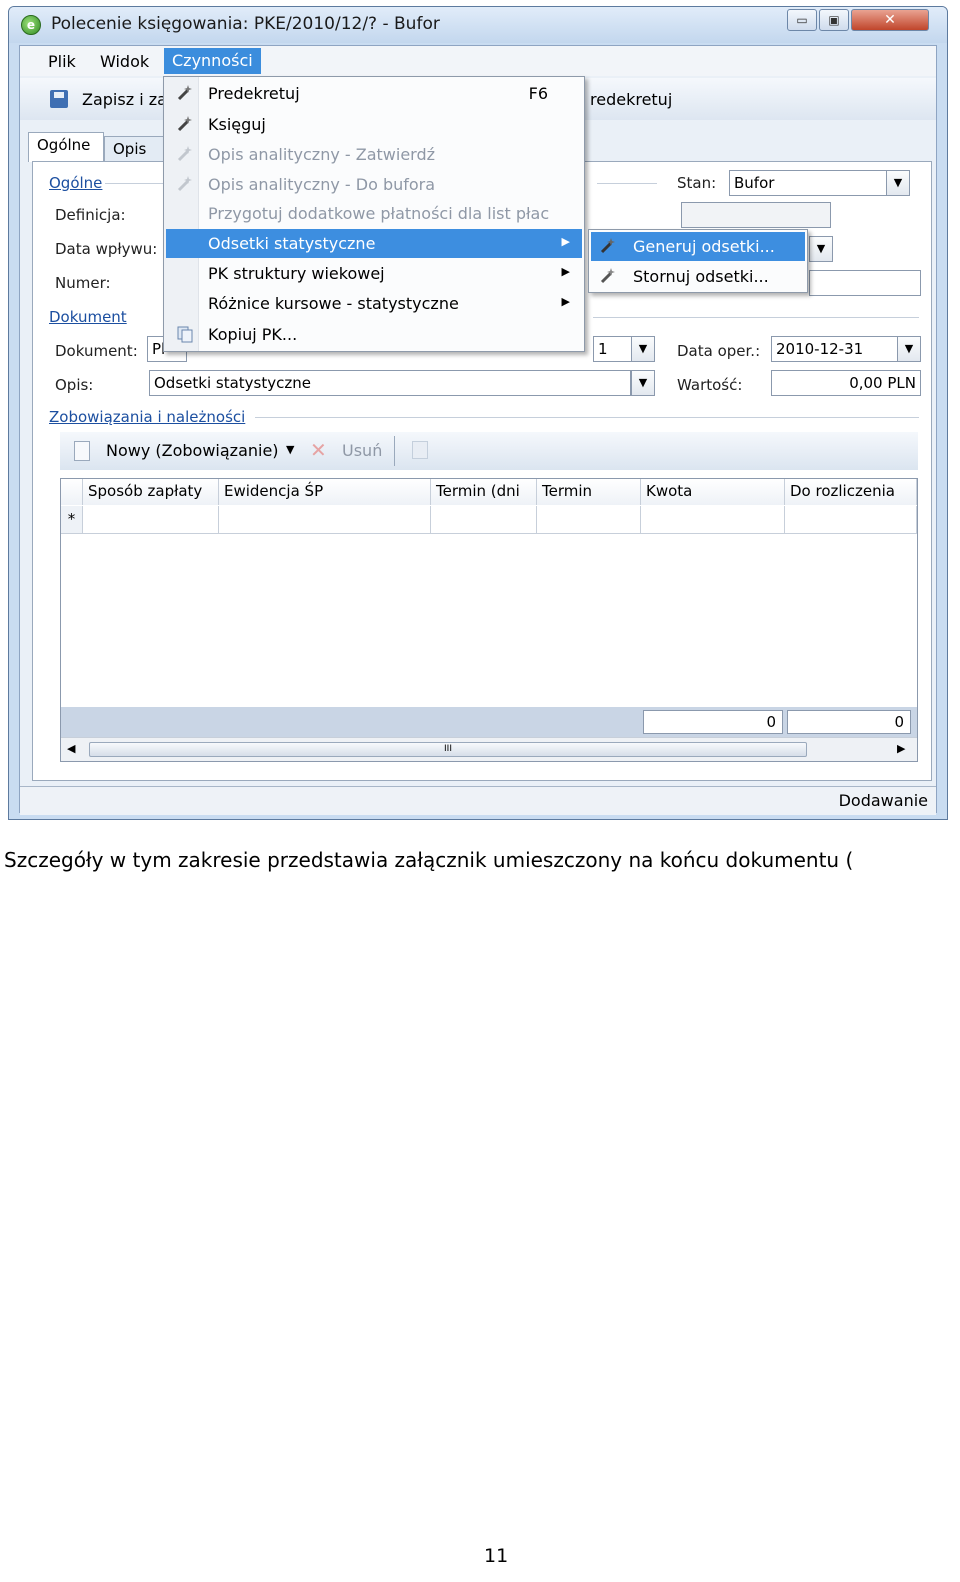 The width and height of the screenshot is (960, 1582). Describe the element at coordinates (890, 20) in the screenshot. I see `close-button: ✕` at that location.